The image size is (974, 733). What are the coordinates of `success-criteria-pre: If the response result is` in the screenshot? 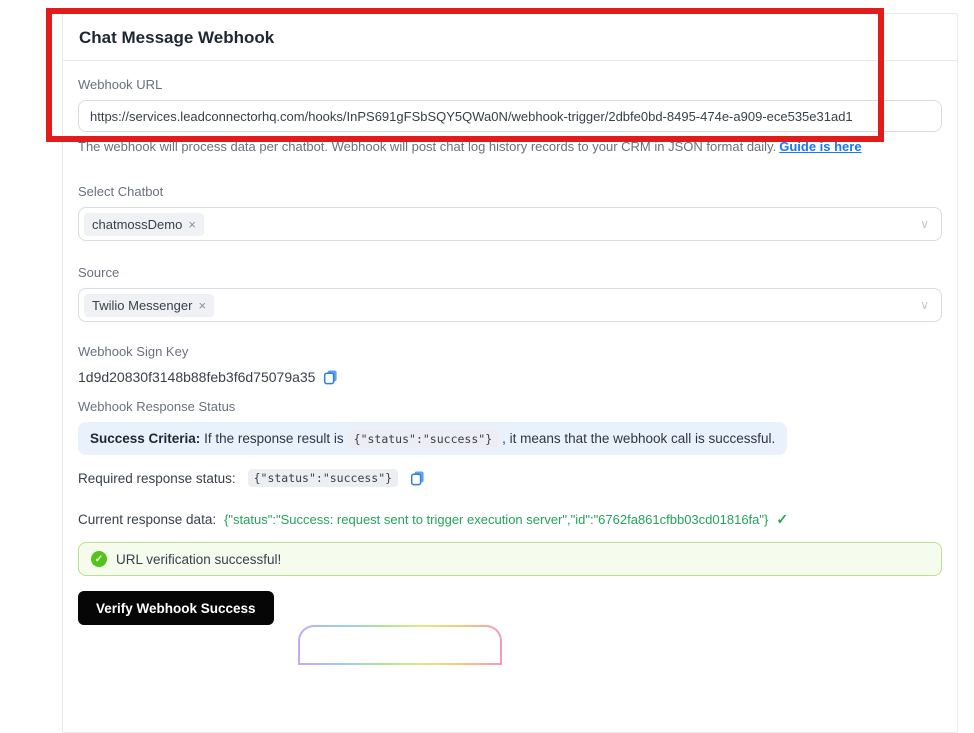 It's located at (272, 438).